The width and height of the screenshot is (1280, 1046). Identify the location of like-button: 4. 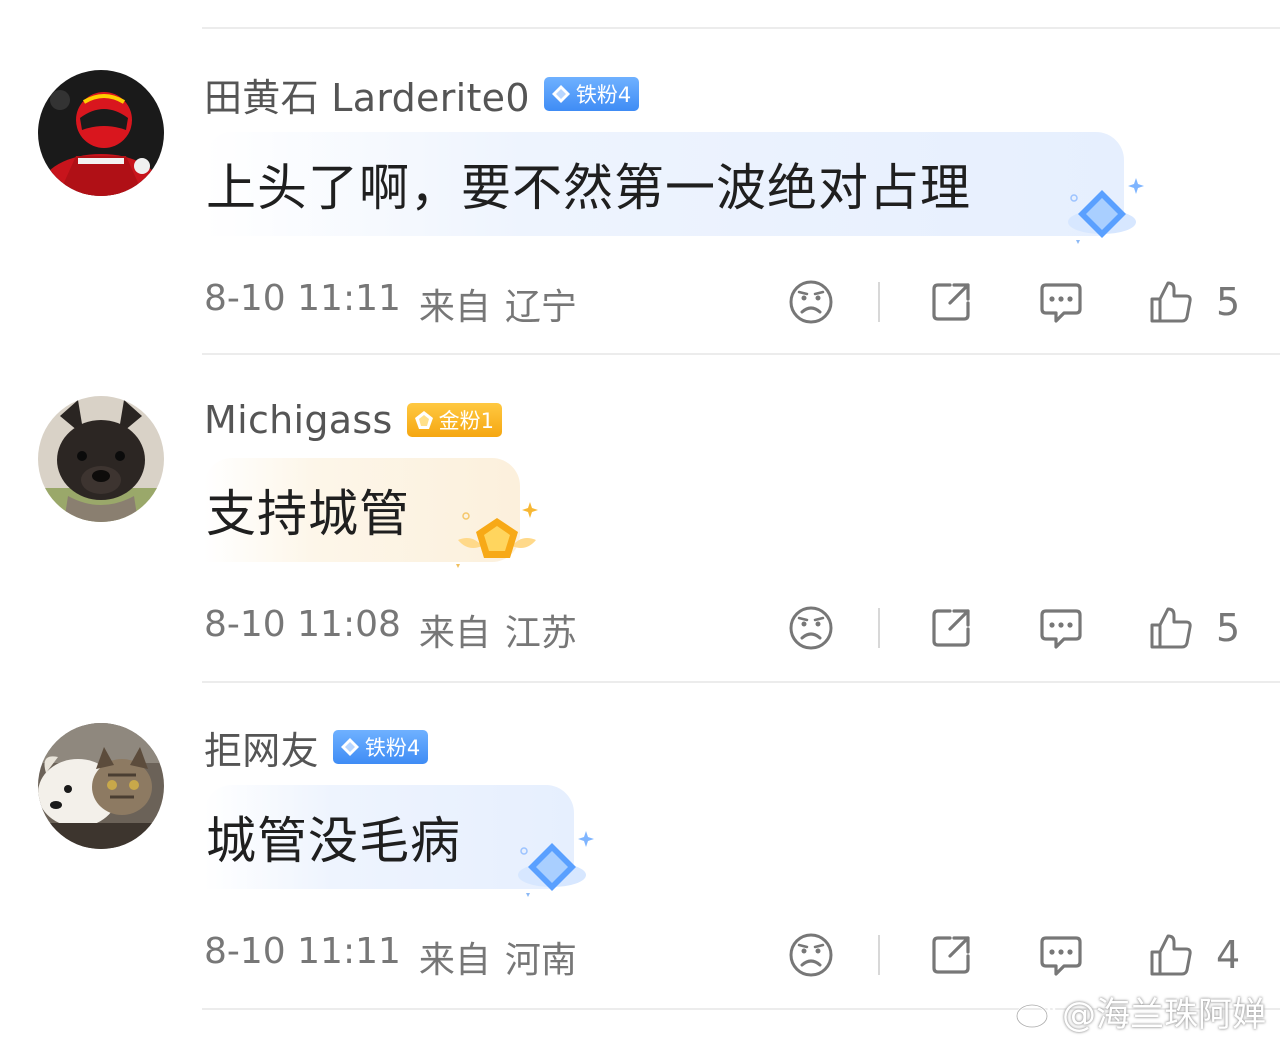
(1194, 955).